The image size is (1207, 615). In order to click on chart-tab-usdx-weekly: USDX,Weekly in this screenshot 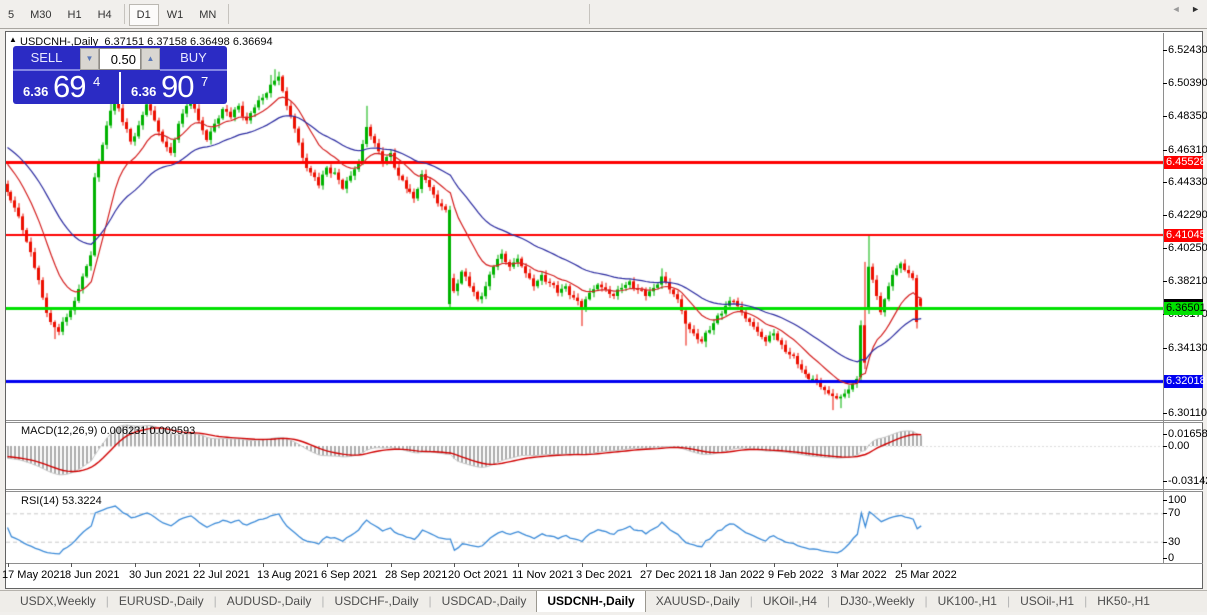, I will do `click(58, 601)`.